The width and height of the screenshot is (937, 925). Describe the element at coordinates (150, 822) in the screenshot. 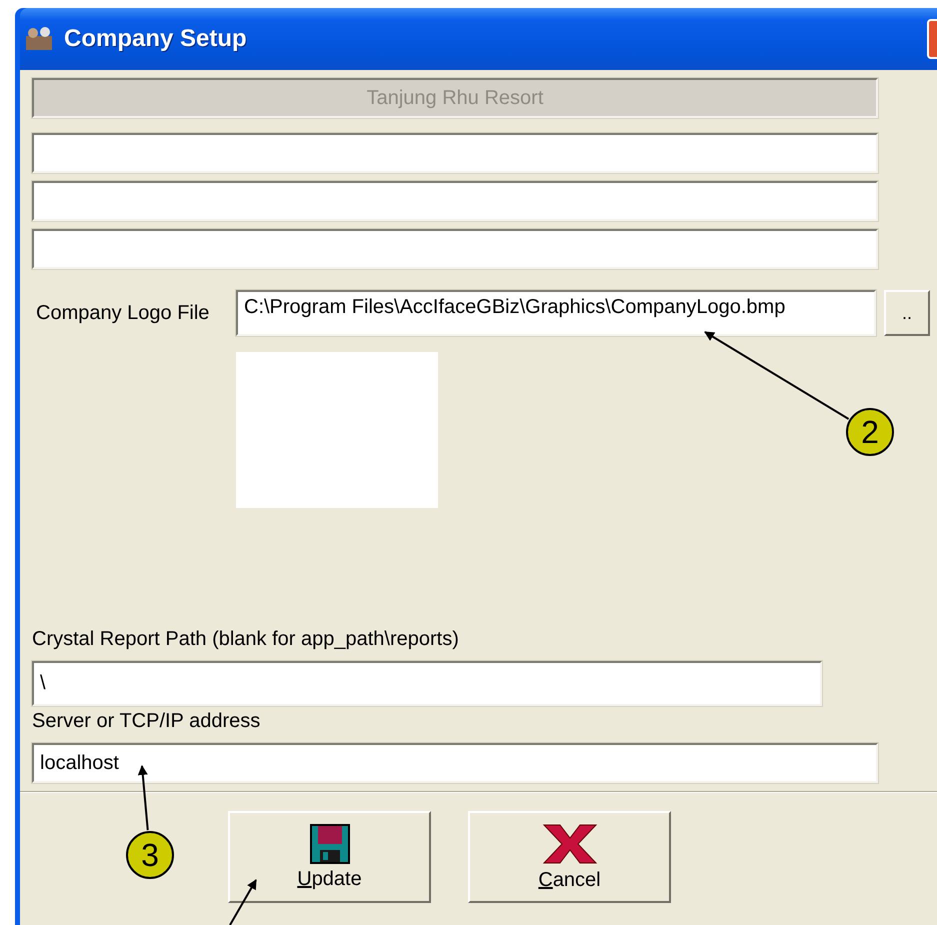

I see `callout-number: 3` at that location.